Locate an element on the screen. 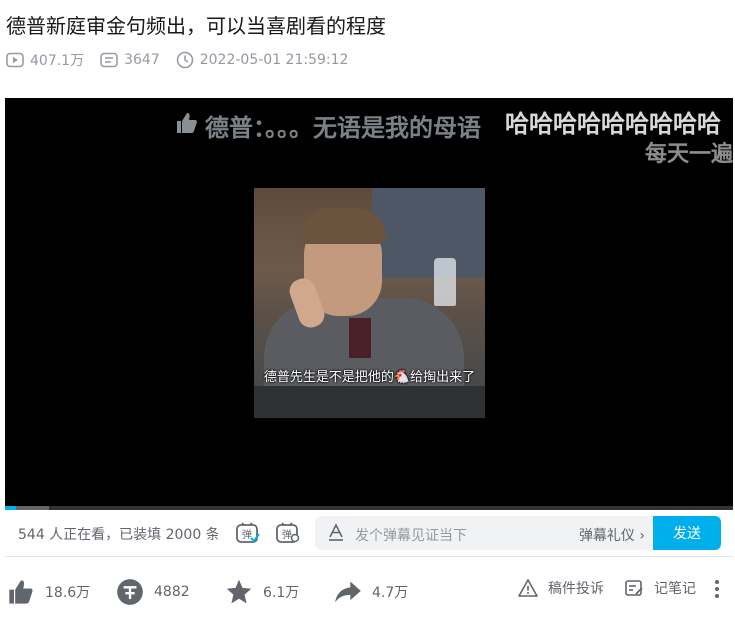  share-arrow-icon is located at coordinates (348, 592).